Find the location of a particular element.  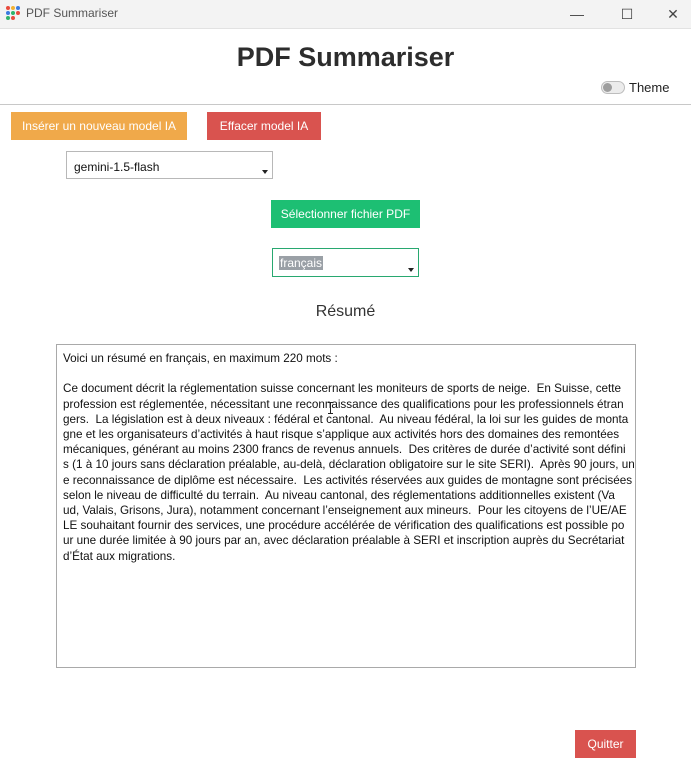

text-cursor-icon is located at coordinates (330, 408).